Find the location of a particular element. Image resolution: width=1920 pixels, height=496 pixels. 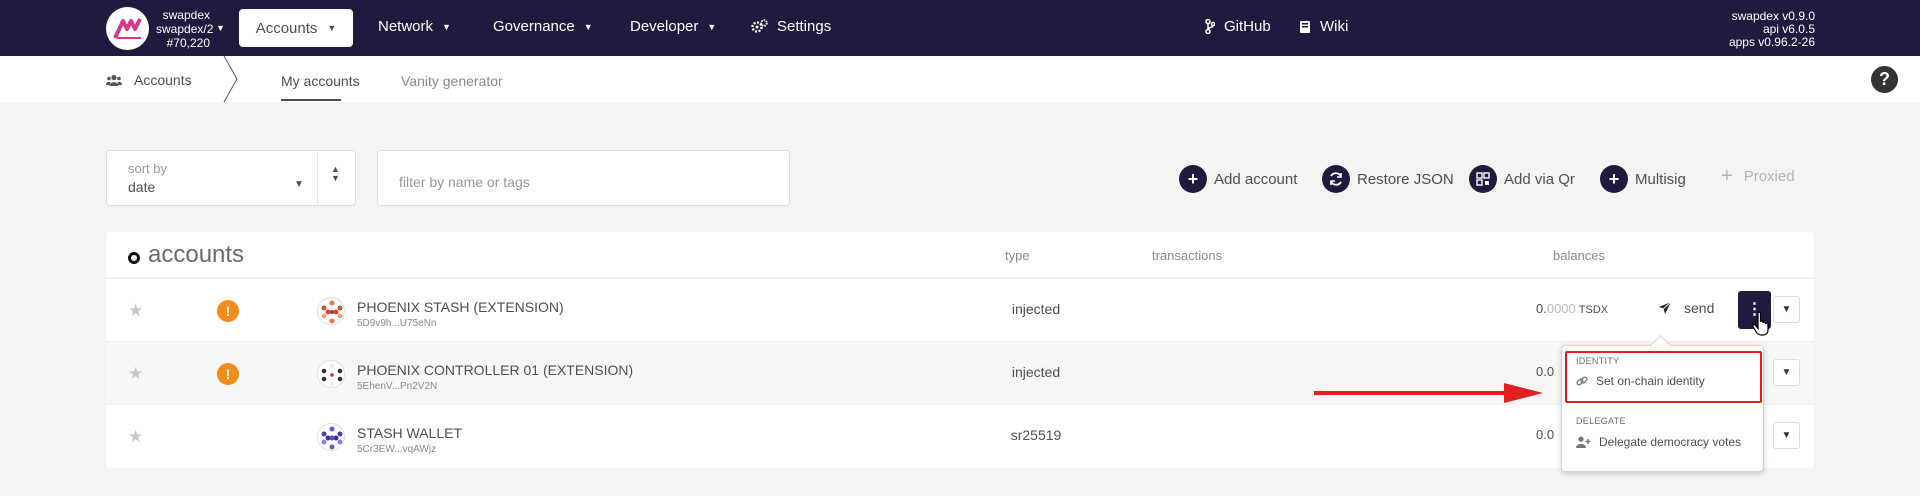

chain-caret-down-icon: ▼ is located at coordinates (220, 28).